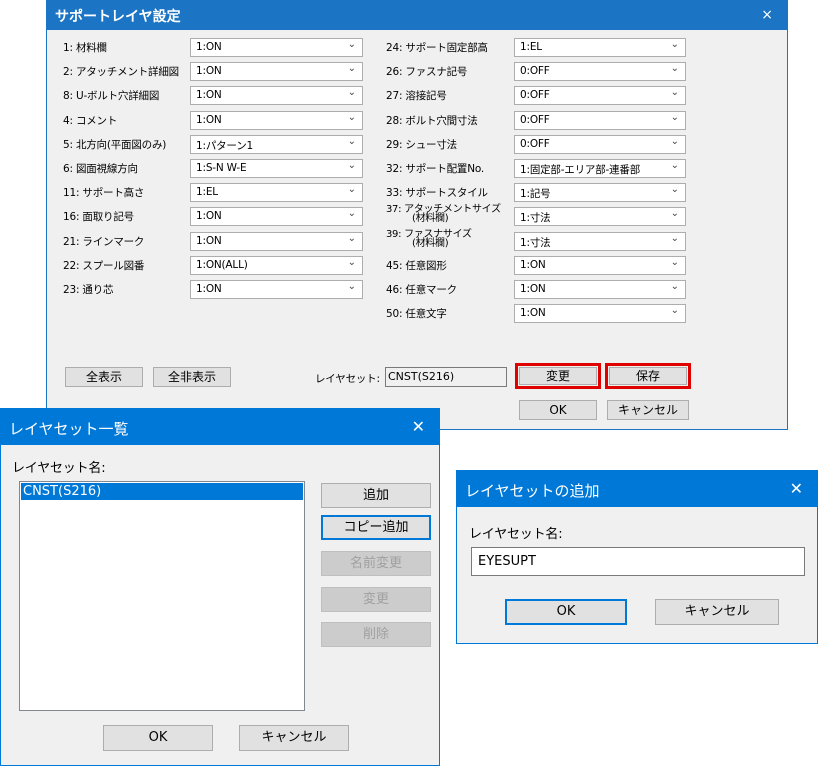 The image size is (822, 768). What do you see at coordinates (294, 738) in the screenshot?
I see `list-cancel-button: キャンセル` at bounding box center [294, 738].